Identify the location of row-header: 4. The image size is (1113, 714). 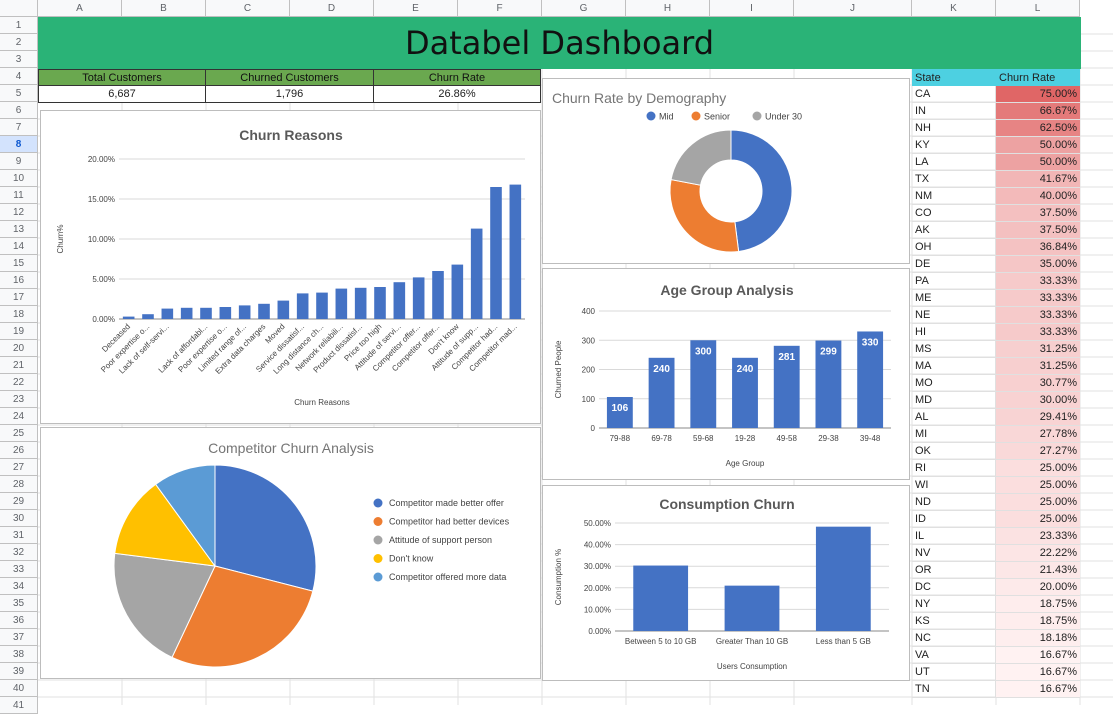
(19, 76).